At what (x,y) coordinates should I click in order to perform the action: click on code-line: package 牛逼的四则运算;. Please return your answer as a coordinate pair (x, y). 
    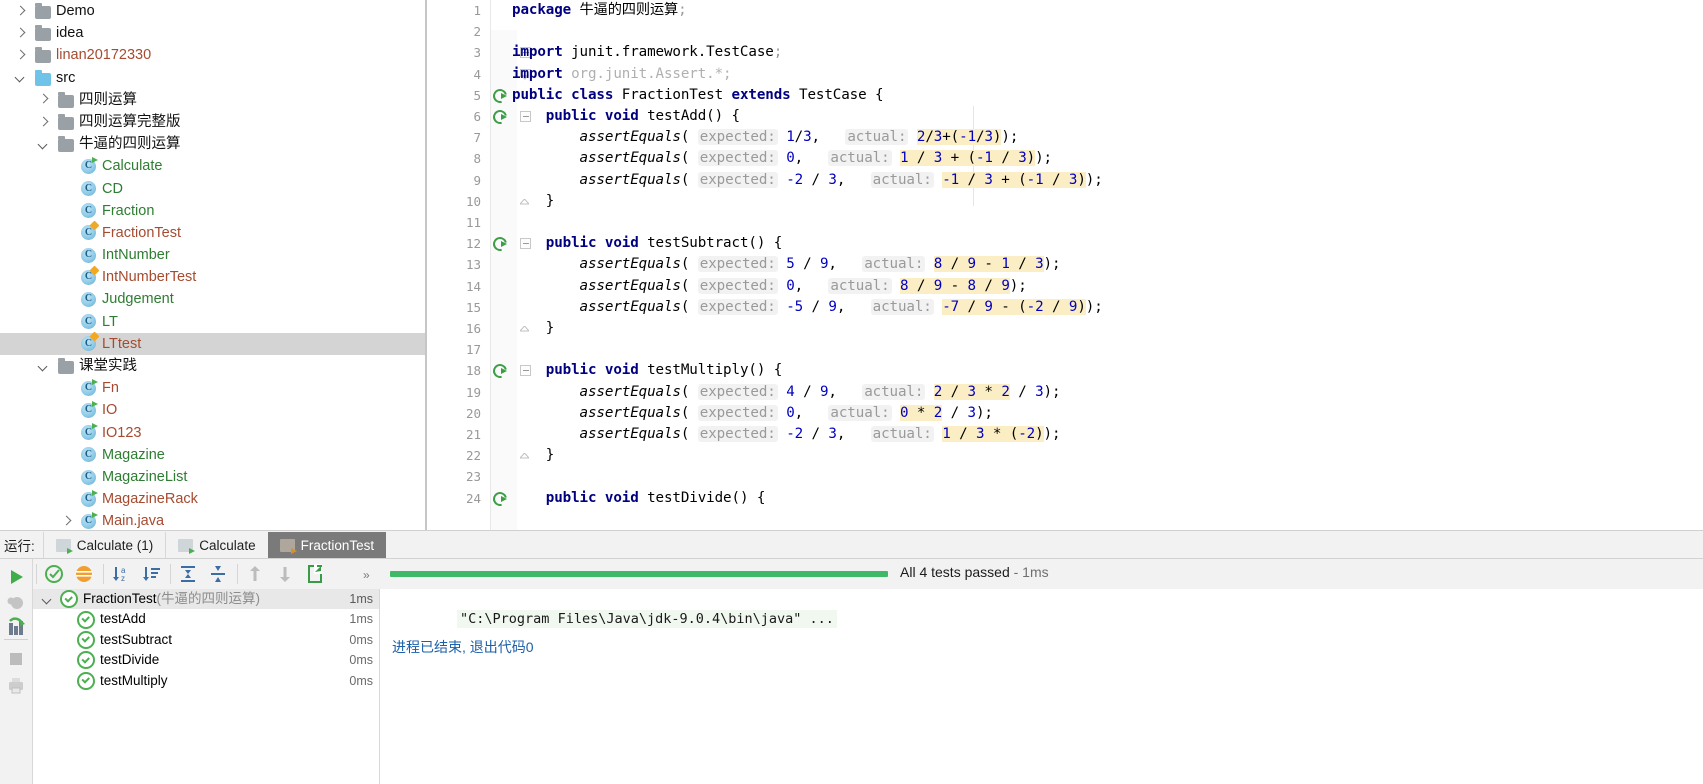
    Looking at the image, I should click on (599, 10).